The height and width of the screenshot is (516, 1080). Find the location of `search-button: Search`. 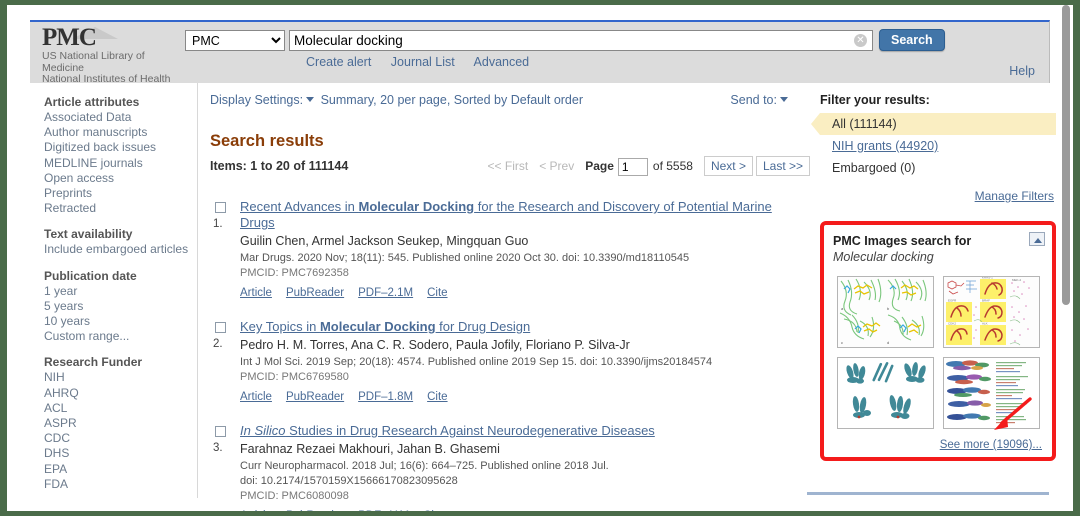

search-button: Search is located at coordinates (912, 40).